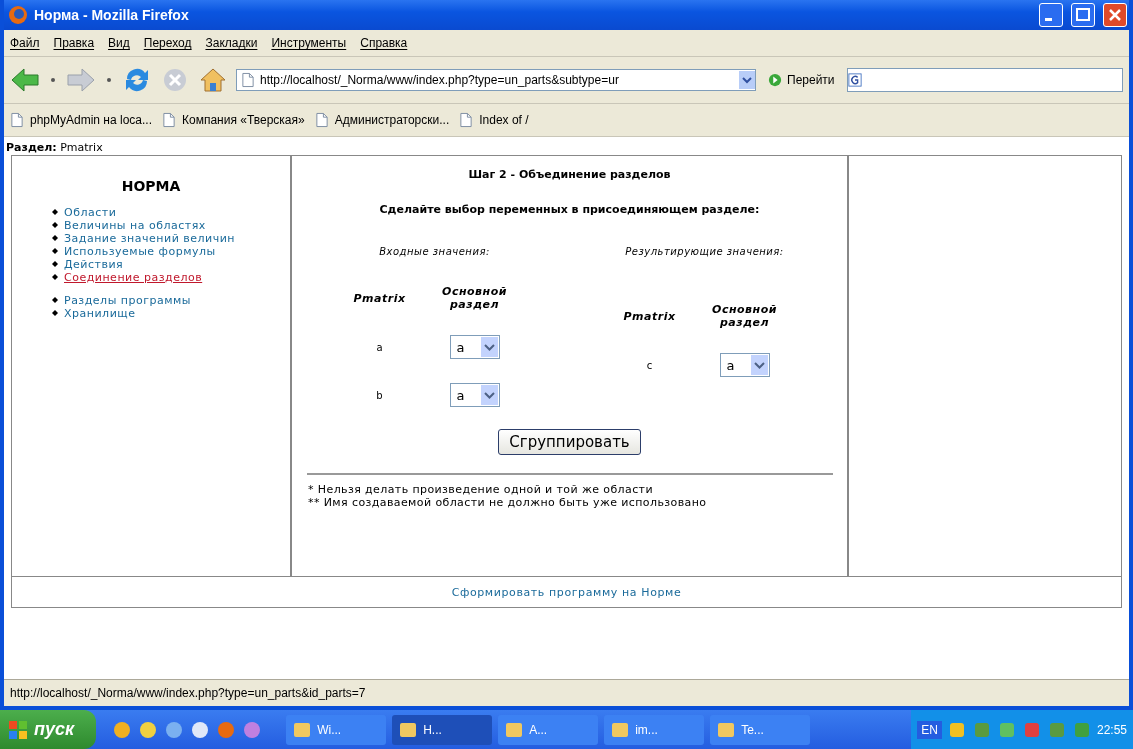 The image size is (1133, 749). I want to click on variable-name: a, so click(379, 347).